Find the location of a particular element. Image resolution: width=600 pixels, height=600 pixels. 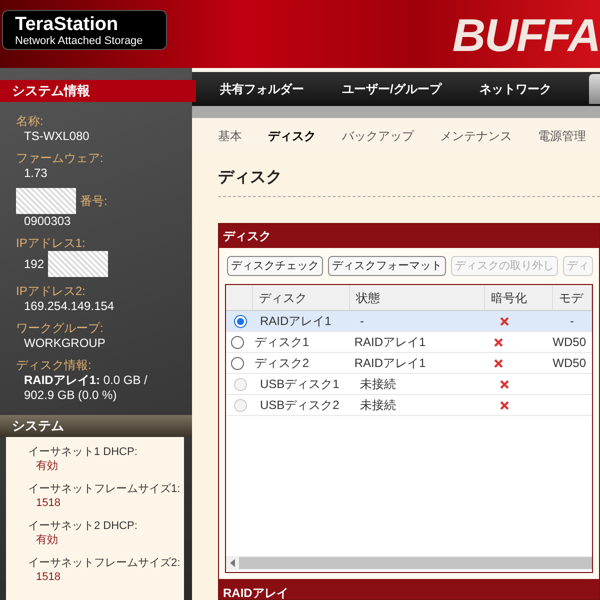

toolbar-button: ディスクチェック is located at coordinates (275, 266).